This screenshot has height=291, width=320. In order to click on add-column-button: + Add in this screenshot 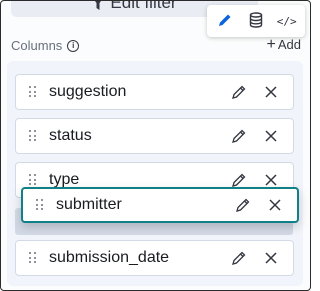, I will do `click(283, 44)`.